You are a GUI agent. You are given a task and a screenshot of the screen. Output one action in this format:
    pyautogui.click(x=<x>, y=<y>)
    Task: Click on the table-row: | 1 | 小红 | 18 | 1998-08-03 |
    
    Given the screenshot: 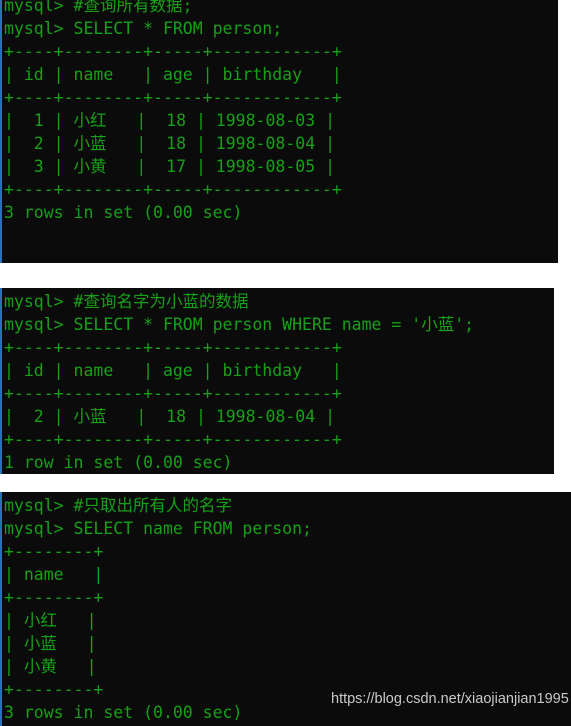 What is the action you would take?
    pyautogui.click(x=170, y=120)
    